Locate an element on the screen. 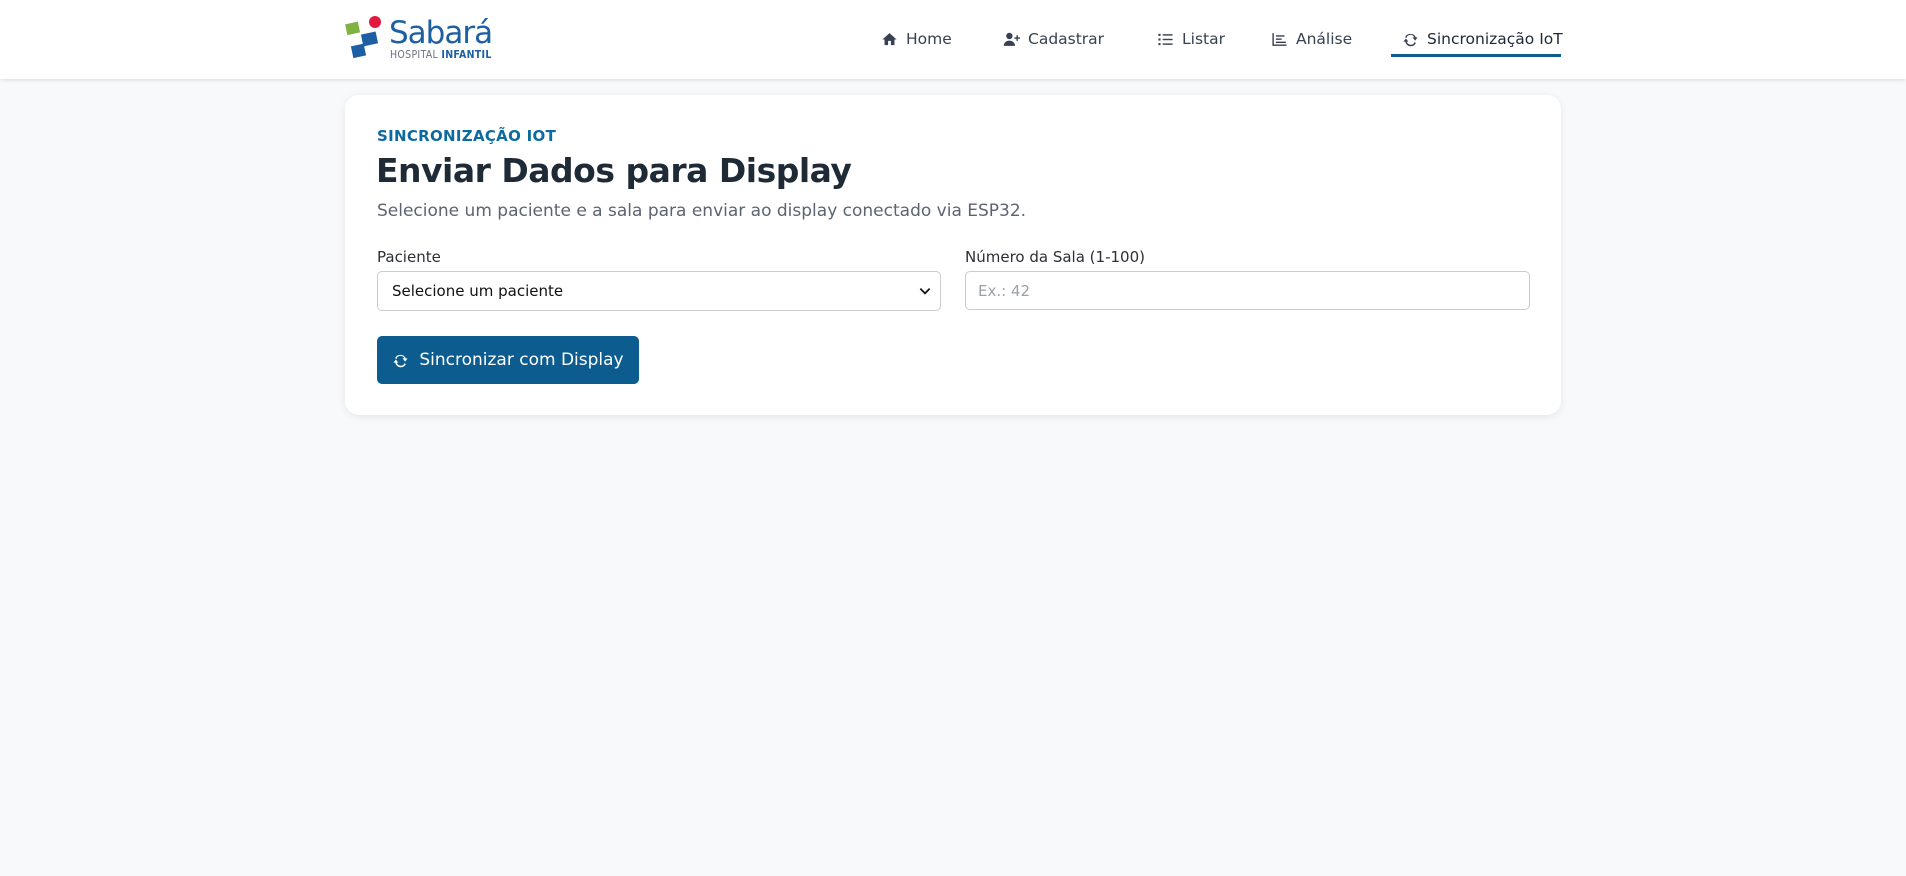 The width and height of the screenshot is (1906, 876). nav-item-home: Home is located at coordinates (916, 39).